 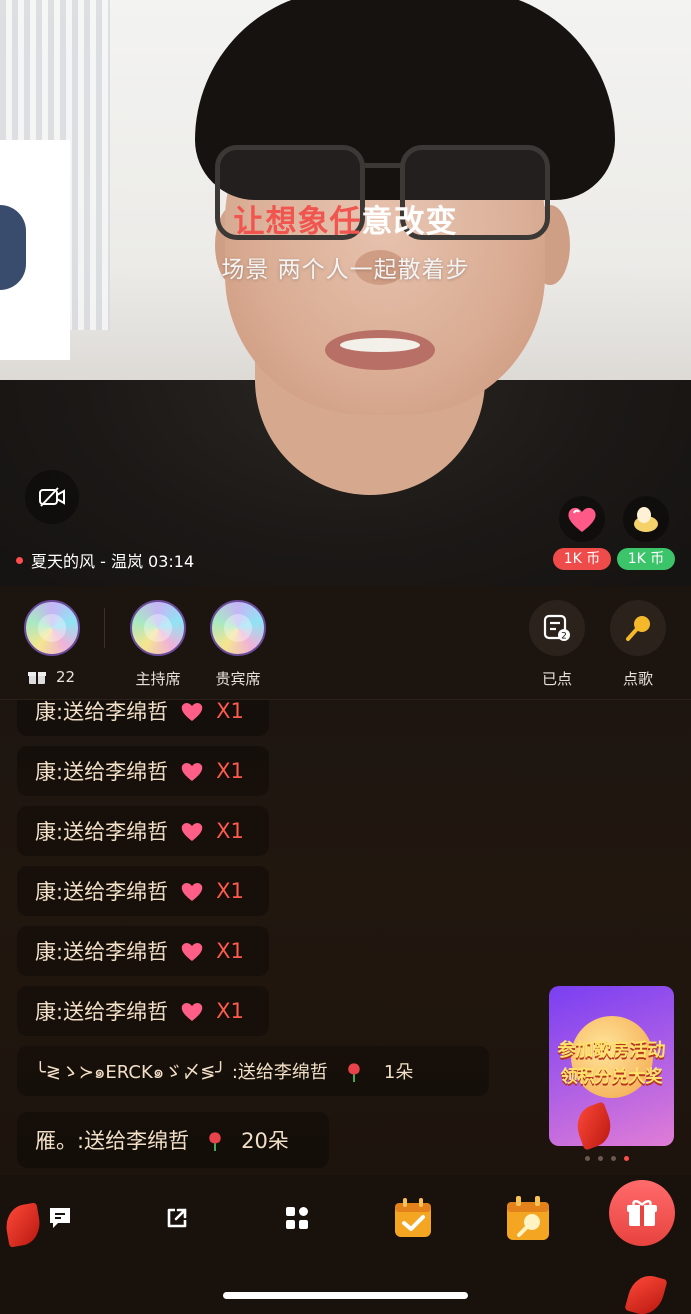 What do you see at coordinates (556, 679) in the screenshot?
I see `ordered-label: 已点` at bounding box center [556, 679].